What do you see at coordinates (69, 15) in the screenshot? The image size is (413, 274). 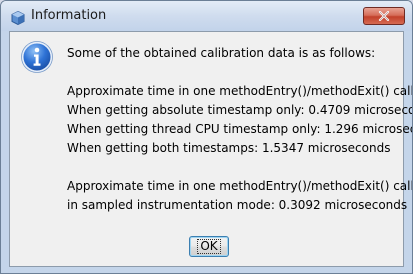 I see `window-title: Information` at bounding box center [69, 15].